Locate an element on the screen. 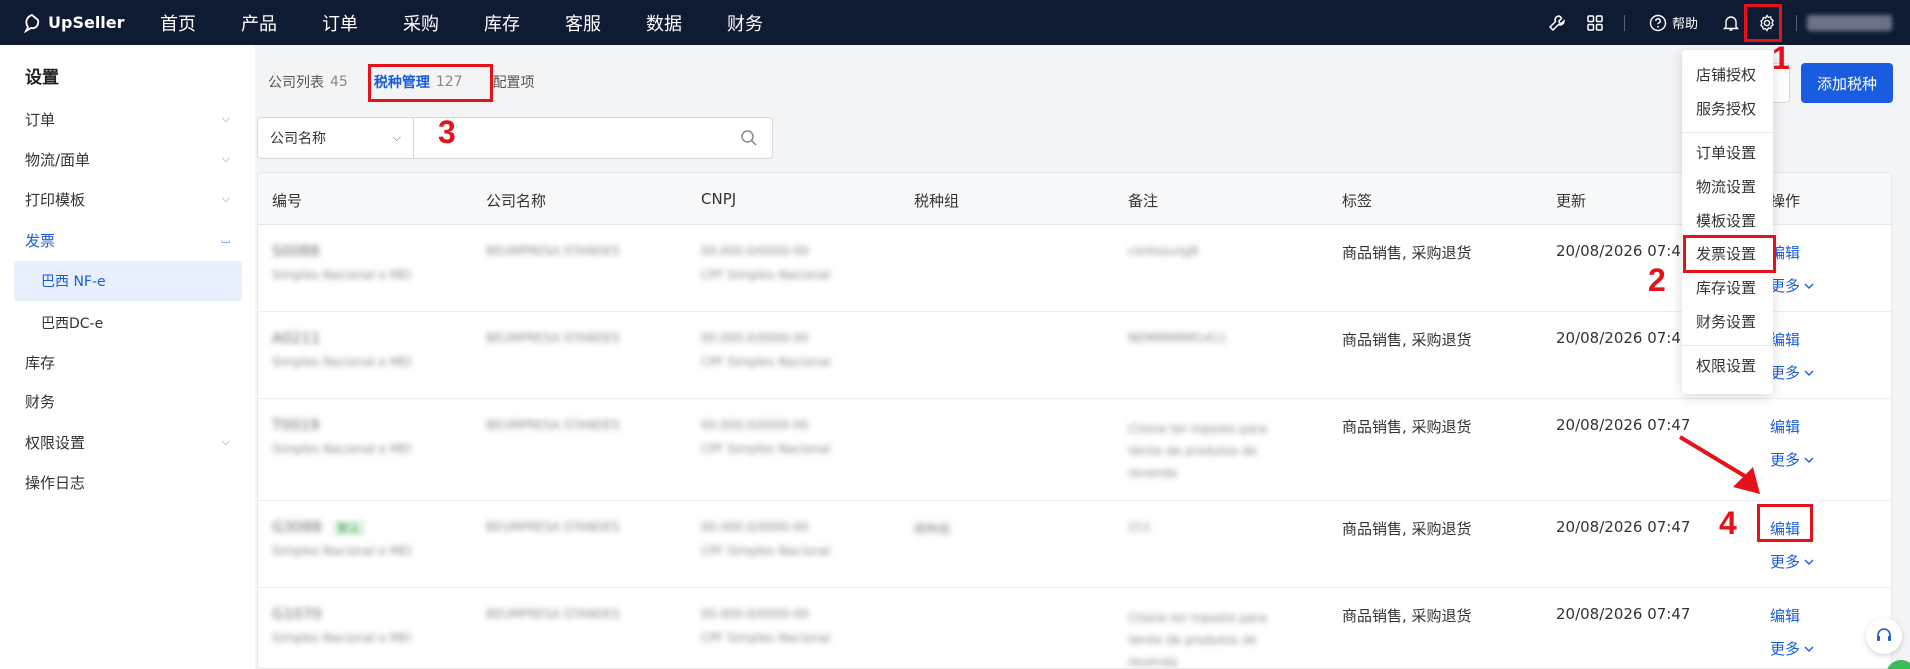  customer-service-icon is located at coordinates (1884, 636).